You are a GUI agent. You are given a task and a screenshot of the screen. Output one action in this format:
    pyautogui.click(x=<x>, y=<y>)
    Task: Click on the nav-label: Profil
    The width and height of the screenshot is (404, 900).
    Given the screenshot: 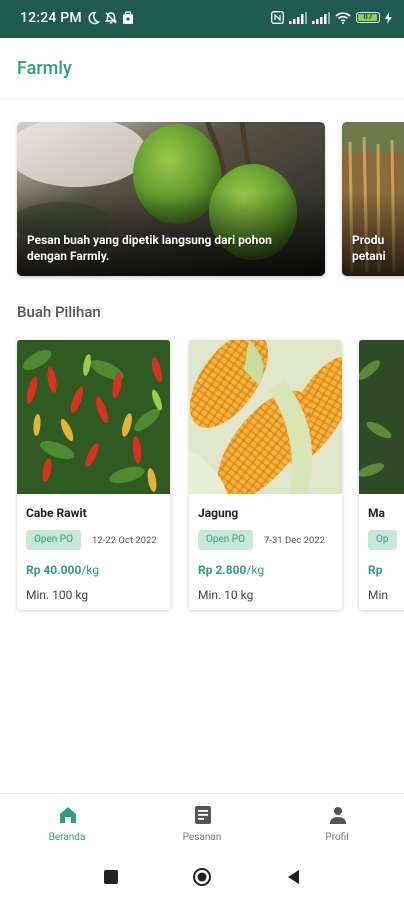 What is the action you would take?
    pyautogui.click(x=337, y=837)
    